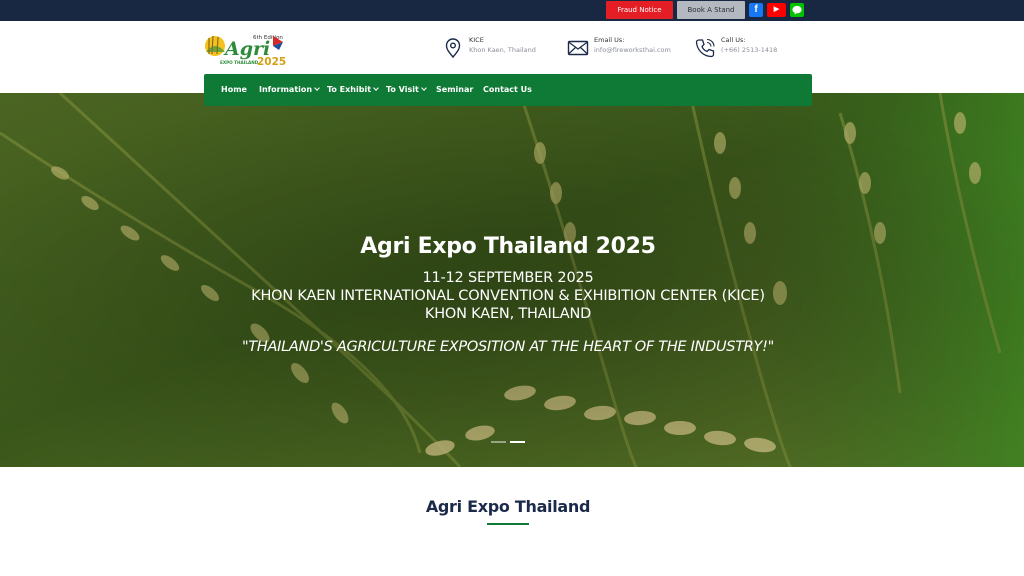 This screenshot has height=576, width=1024. Describe the element at coordinates (349, 89) in the screenshot. I see `nav-to-exhibit-label: To Exhibit` at that location.